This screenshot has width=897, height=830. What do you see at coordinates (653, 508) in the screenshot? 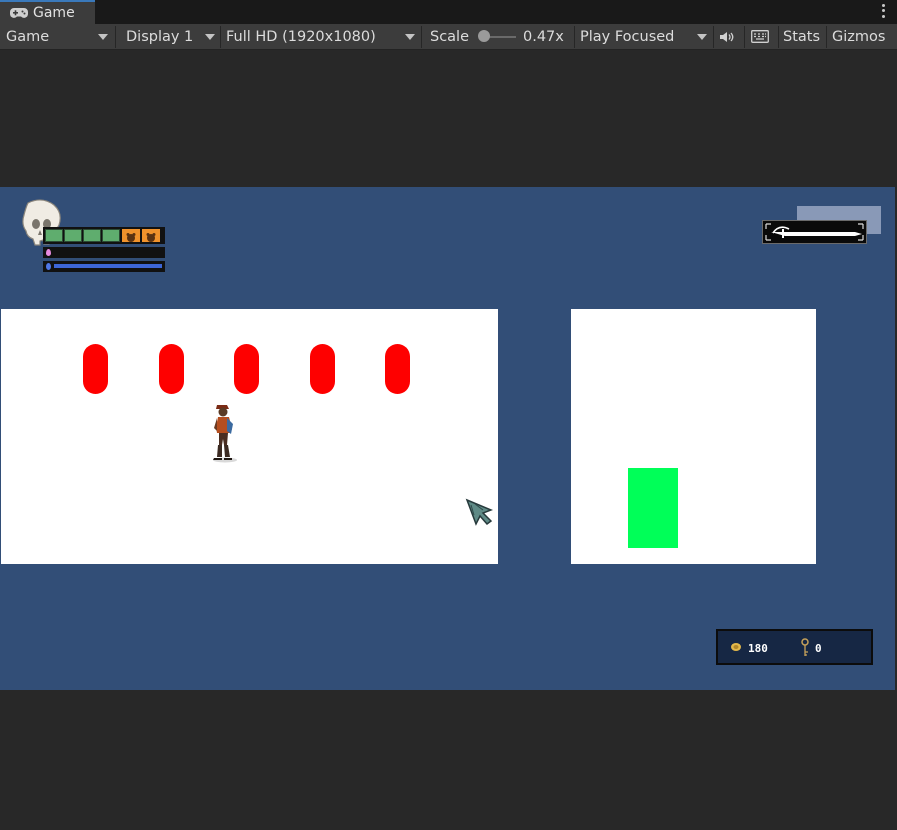
I see `goal-block` at bounding box center [653, 508].